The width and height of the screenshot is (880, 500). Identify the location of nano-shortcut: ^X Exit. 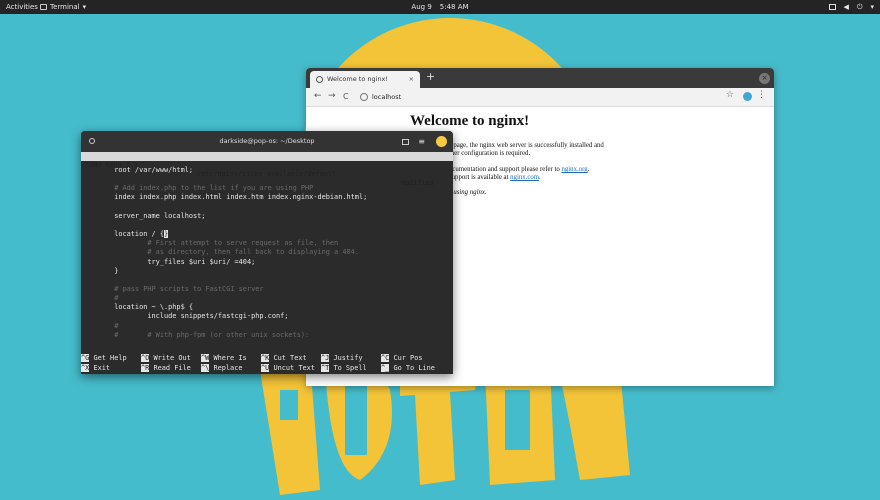
(95, 368).